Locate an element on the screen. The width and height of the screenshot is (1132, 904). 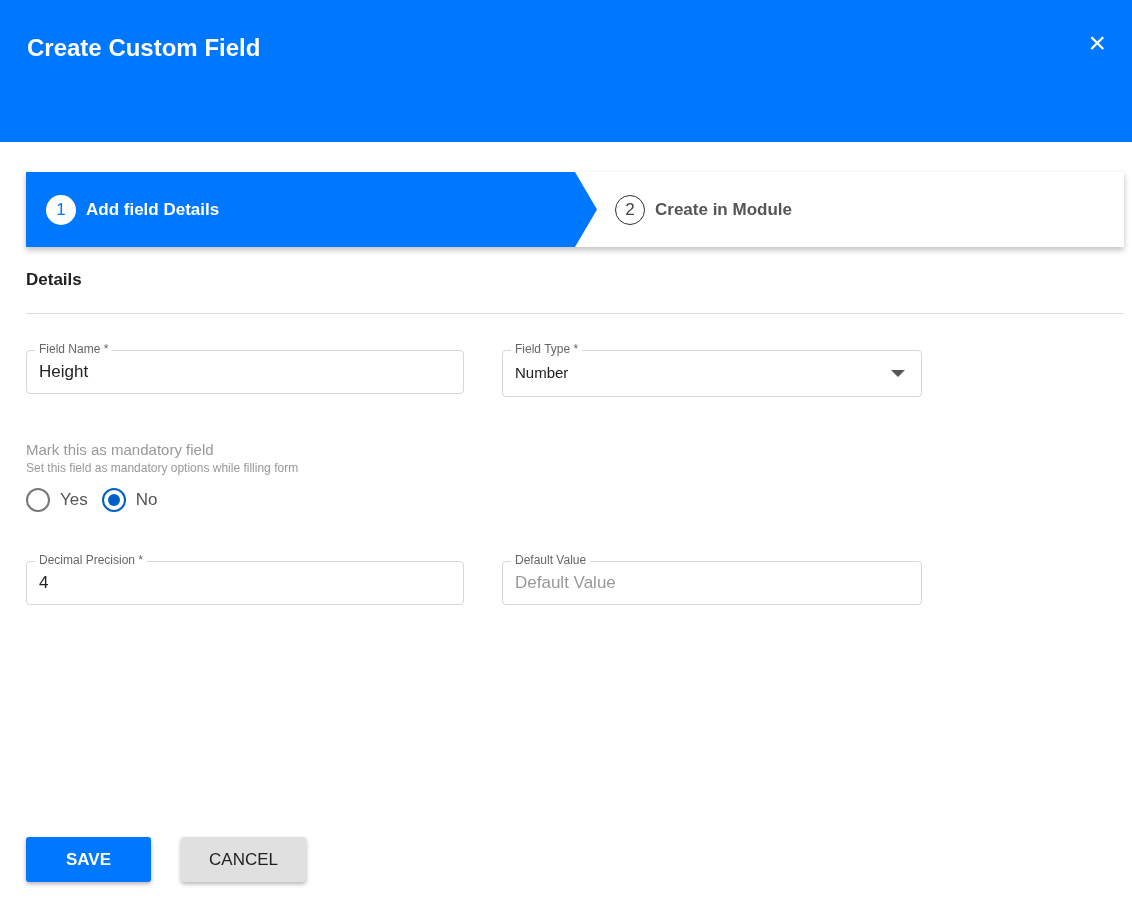
field-label: Field Name * is located at coordinates (74, 349).